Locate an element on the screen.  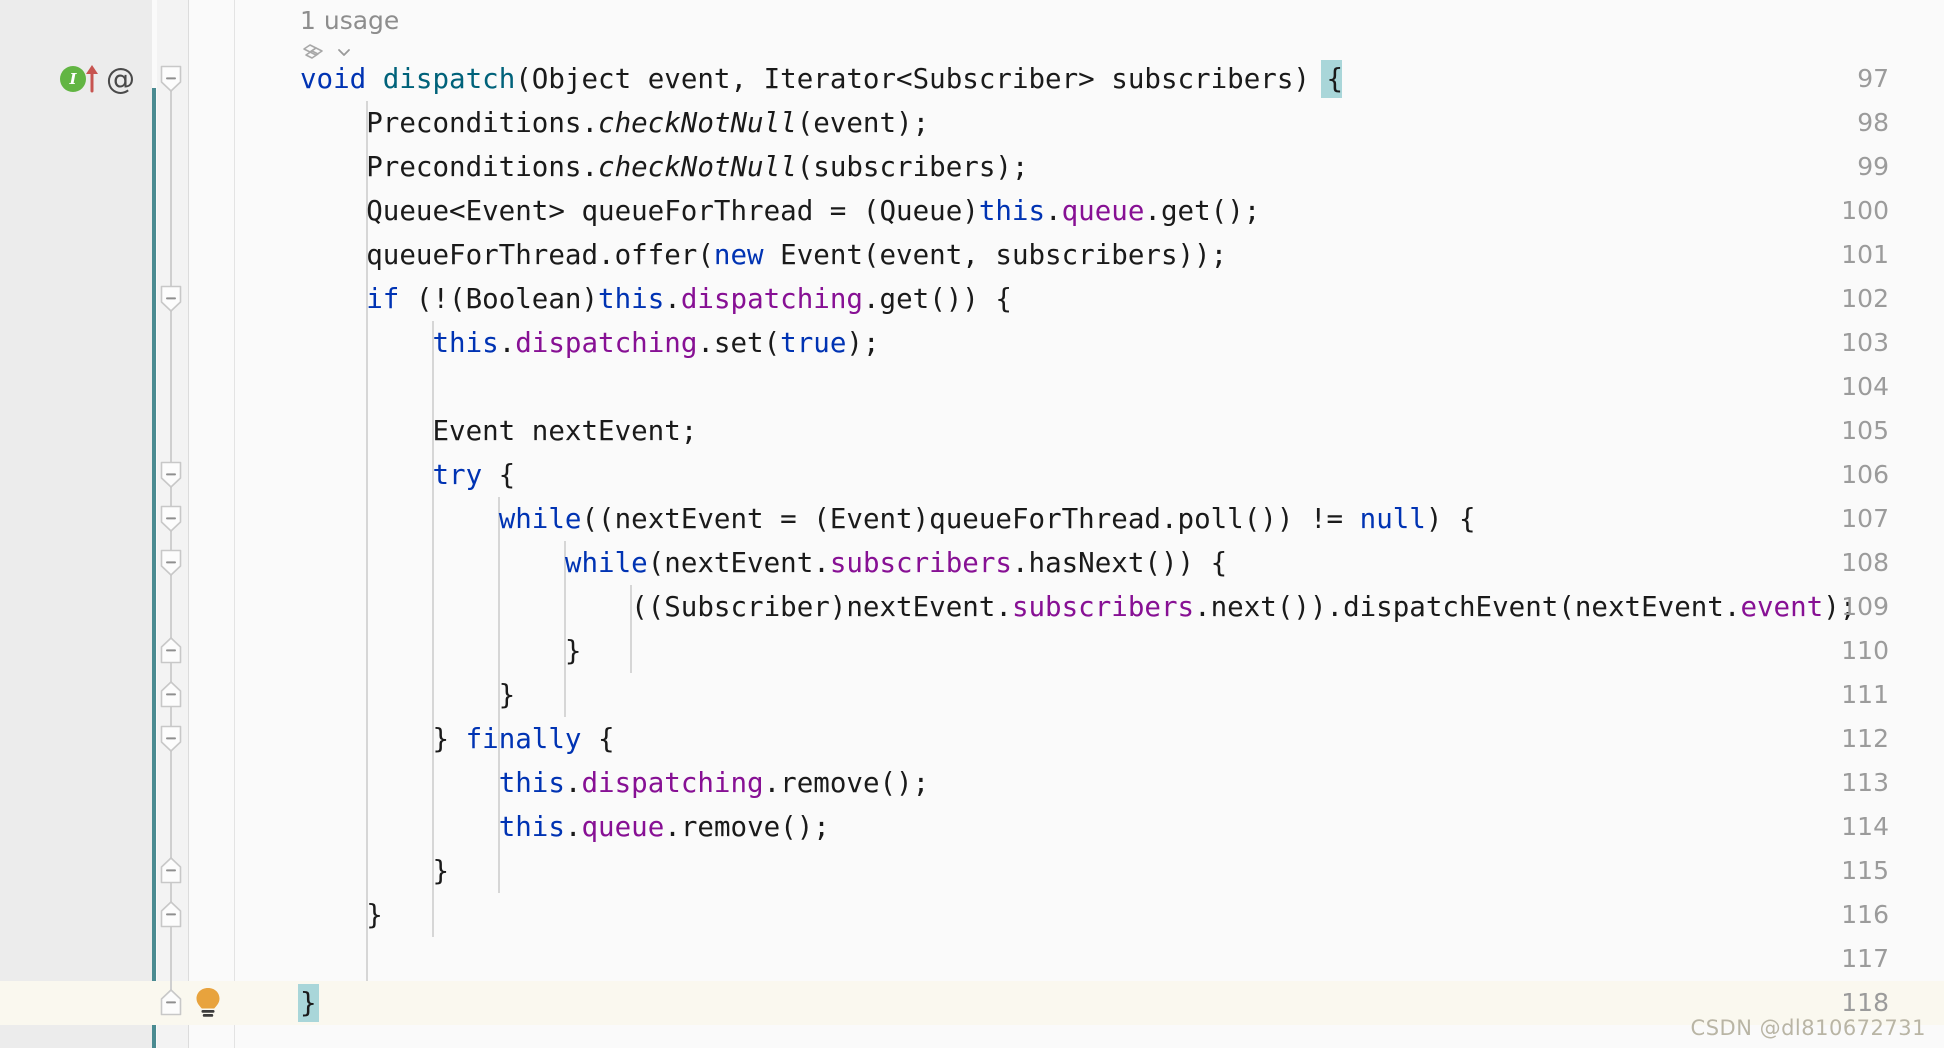
line-number-117: 117 is located at coordinates (1868, 959).